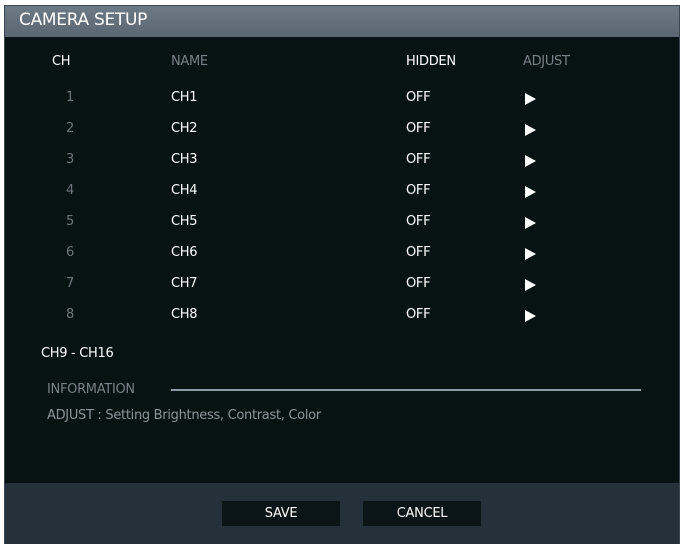 The height and width of the screenshot is (544, 680). What do you see at coordinates (70, 221) in the screenshot?
I see `channel-number: 5` at bounding box center [70, 221].